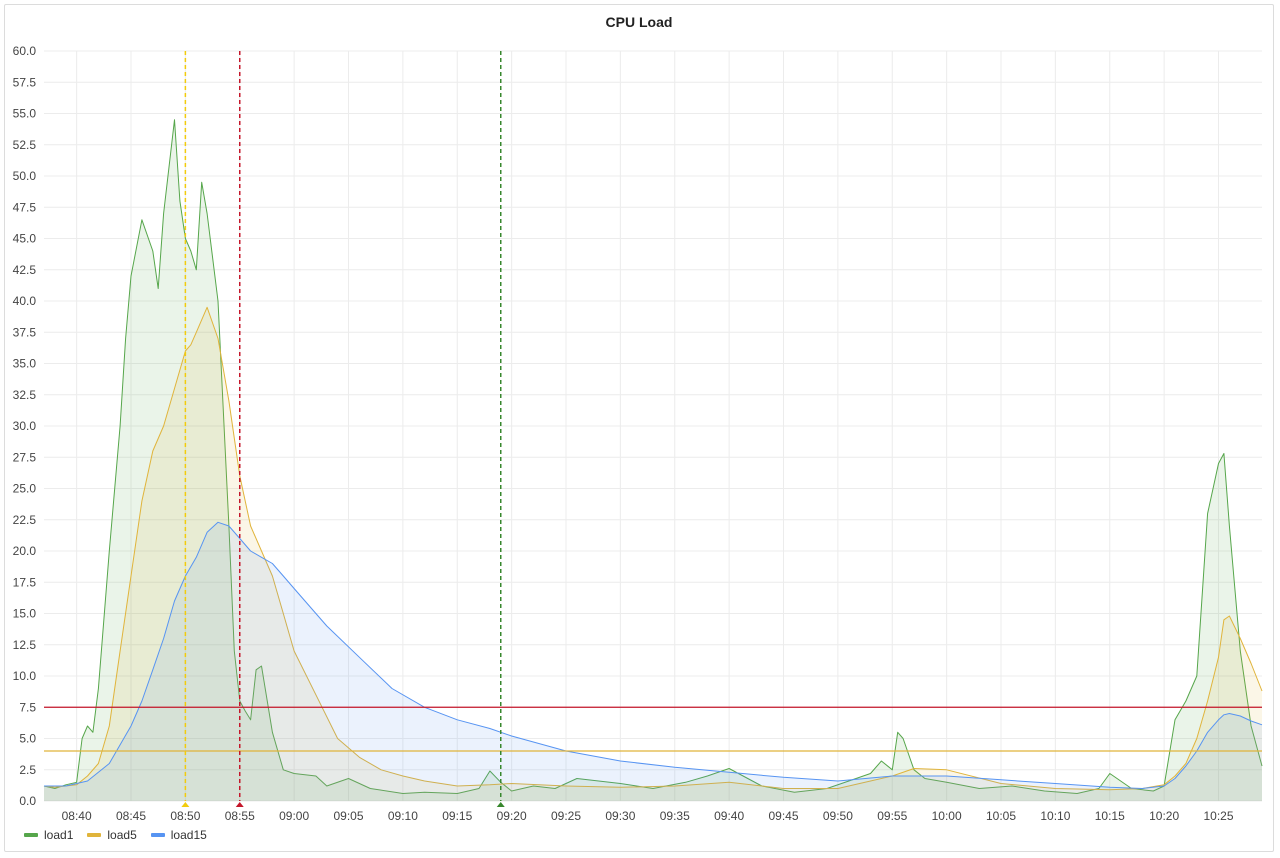  What do you see at coordinates (185, 816) in the screenshot?
I see `x-tick-label: 08:50` at bounding box center [185, 816].